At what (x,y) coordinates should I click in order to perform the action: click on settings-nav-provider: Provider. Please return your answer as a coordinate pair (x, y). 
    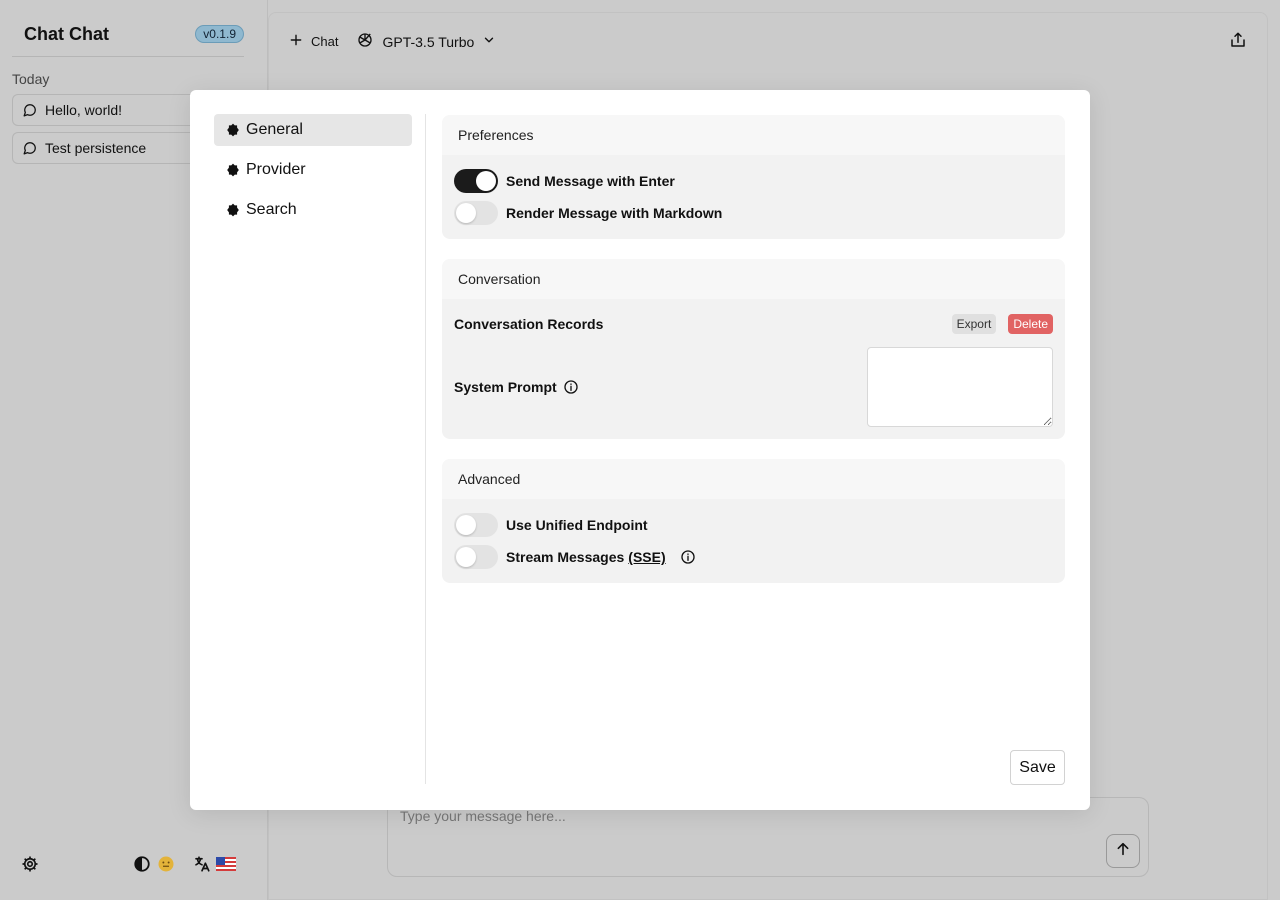
    Looking at the image, I should click on (313, 170).